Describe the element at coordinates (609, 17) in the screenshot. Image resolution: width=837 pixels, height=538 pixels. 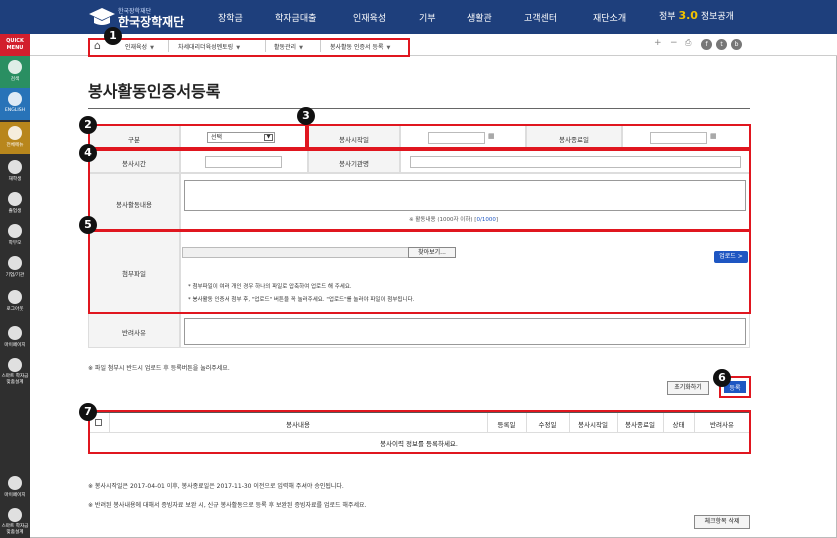
I see `nav-about: 재단소개` at that location.